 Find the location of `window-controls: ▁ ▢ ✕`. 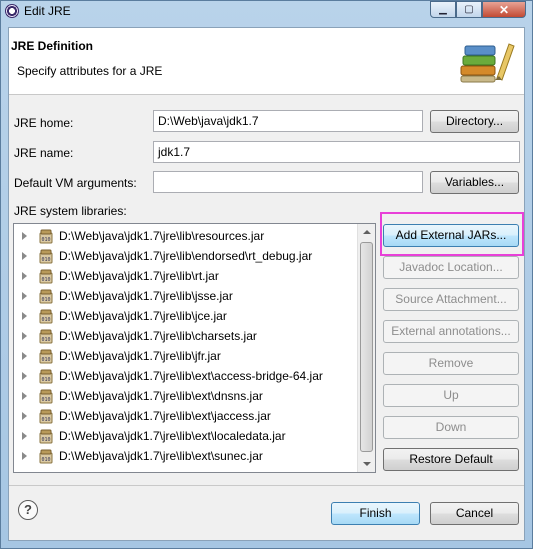

window-controls: ▁ ▢ ✕ is located at coordinates (478, 10).